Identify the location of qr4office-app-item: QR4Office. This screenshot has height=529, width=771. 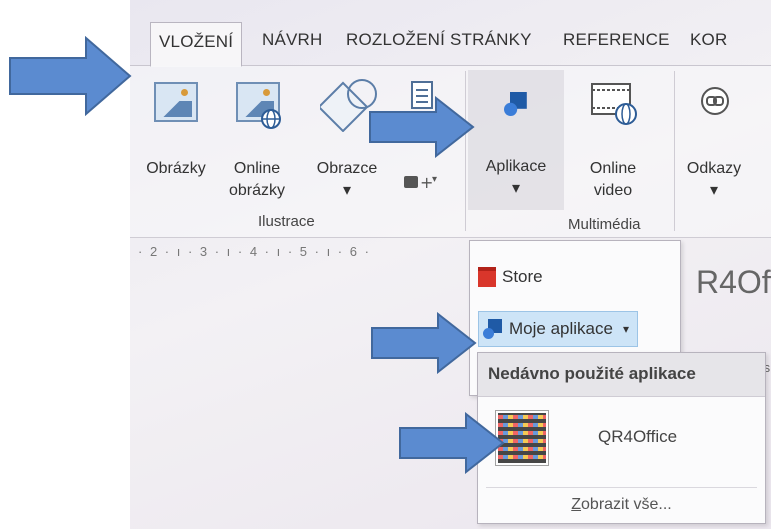
(637, 437).